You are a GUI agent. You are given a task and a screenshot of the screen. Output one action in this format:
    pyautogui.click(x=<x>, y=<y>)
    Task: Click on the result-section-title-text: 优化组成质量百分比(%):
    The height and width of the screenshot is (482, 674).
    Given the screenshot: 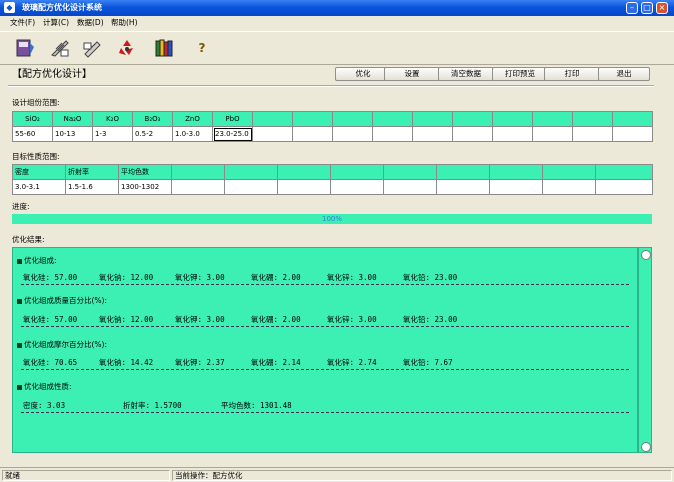 What is the action you would take?
    pyautogui.click(x=66, y=300)
    